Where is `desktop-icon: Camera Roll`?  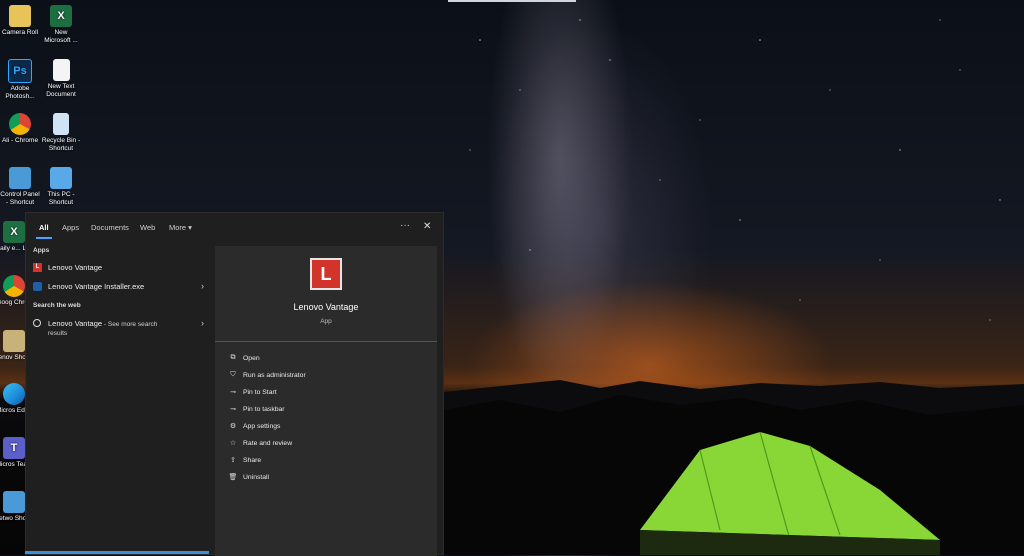 desktop-icon: Camera Roll is located at coordinates (20, 21).